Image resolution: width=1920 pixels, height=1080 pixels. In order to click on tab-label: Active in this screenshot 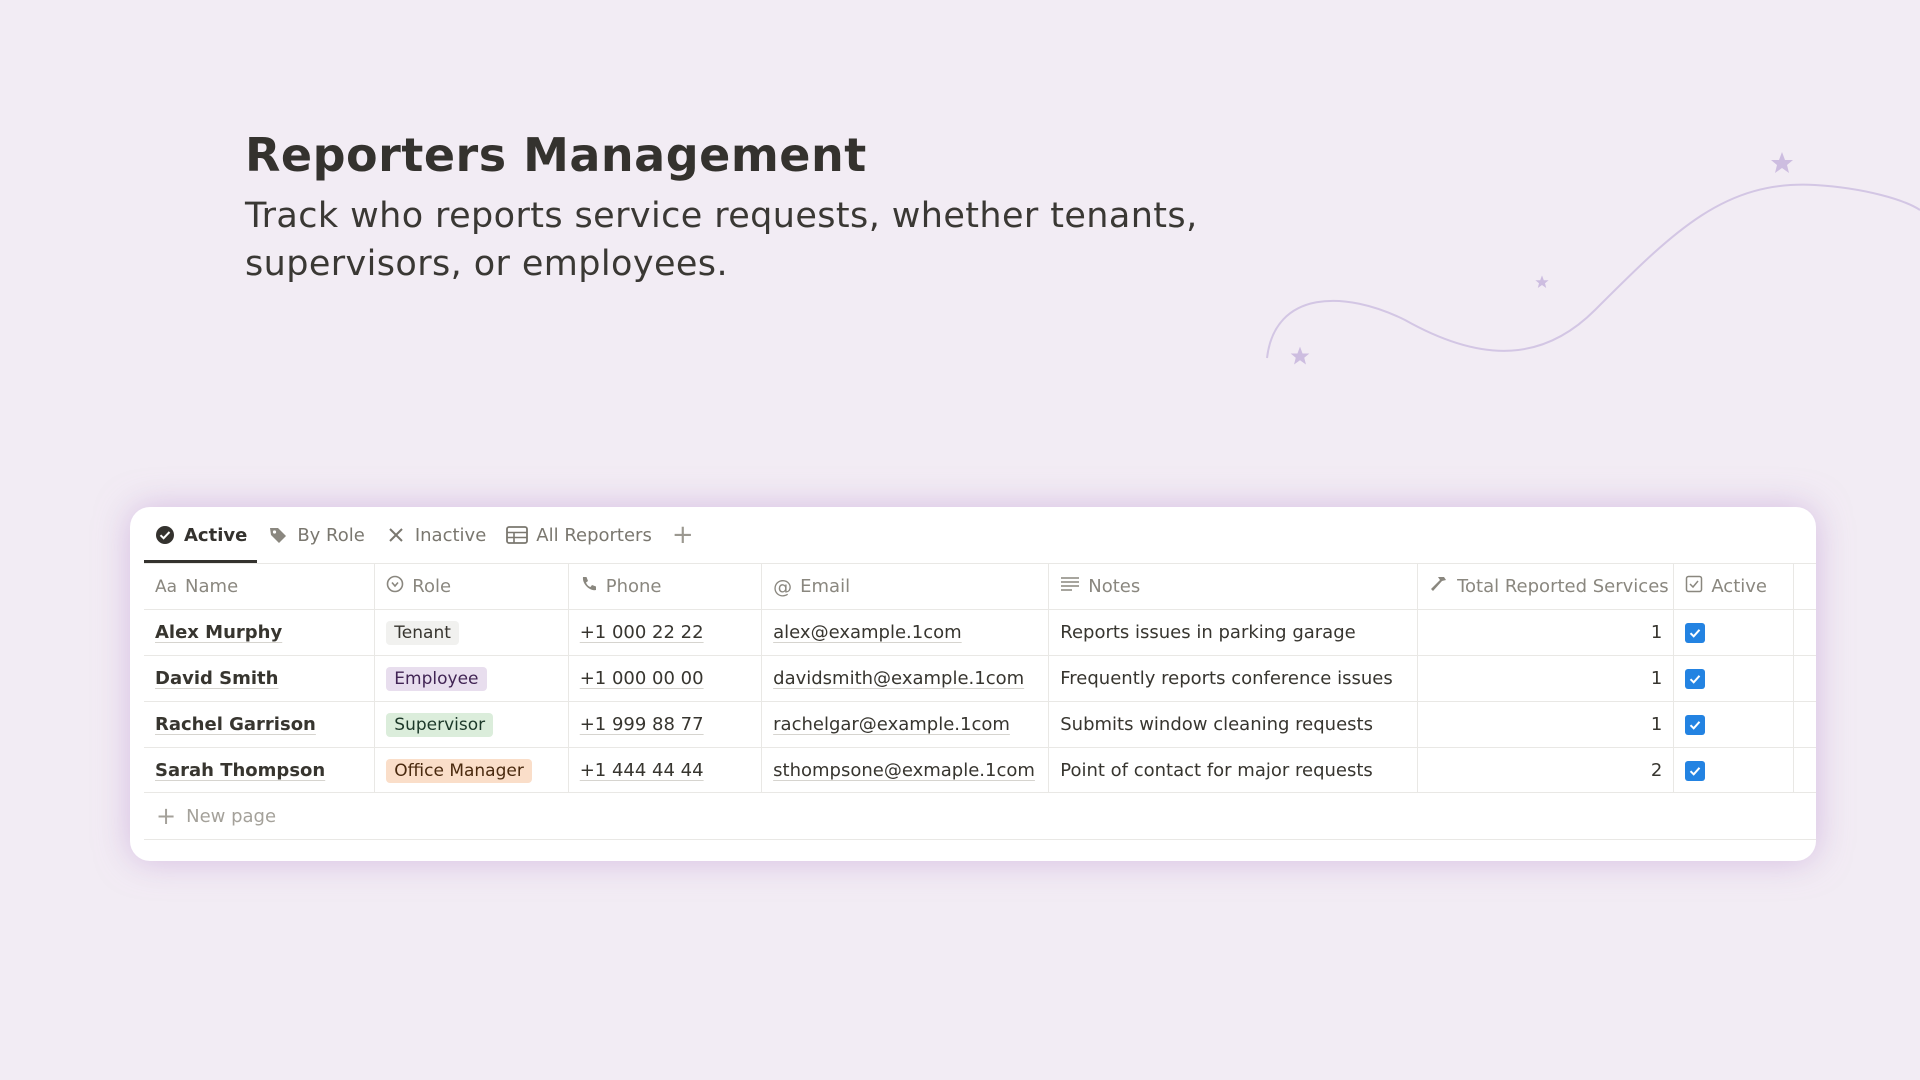, I will do `click(216, 535)`.